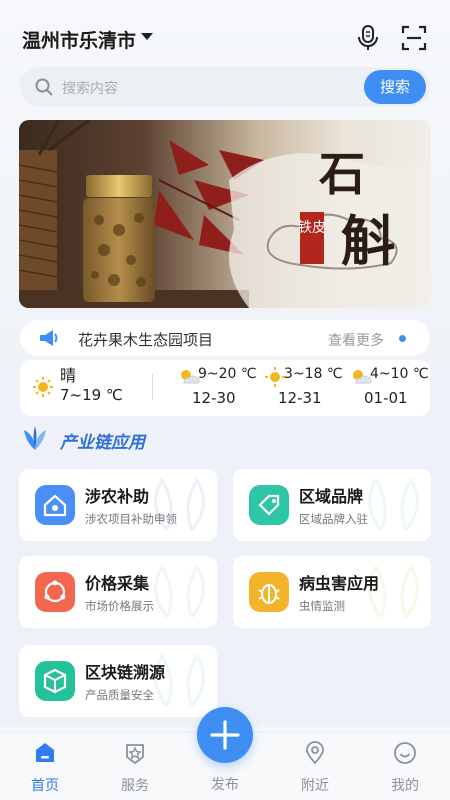 This screenshot has height=800, width=450. Describe the element at coordinates (227, 374) in the screenshot. I see `forecast-temp: 9~20 ℃` at that location.